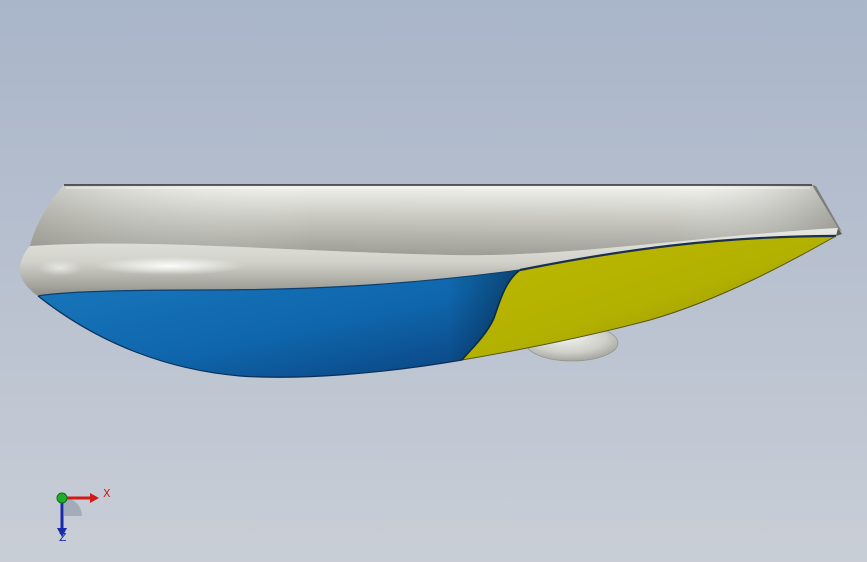  I want to click on y-axis-arrow, so click(62, 498).